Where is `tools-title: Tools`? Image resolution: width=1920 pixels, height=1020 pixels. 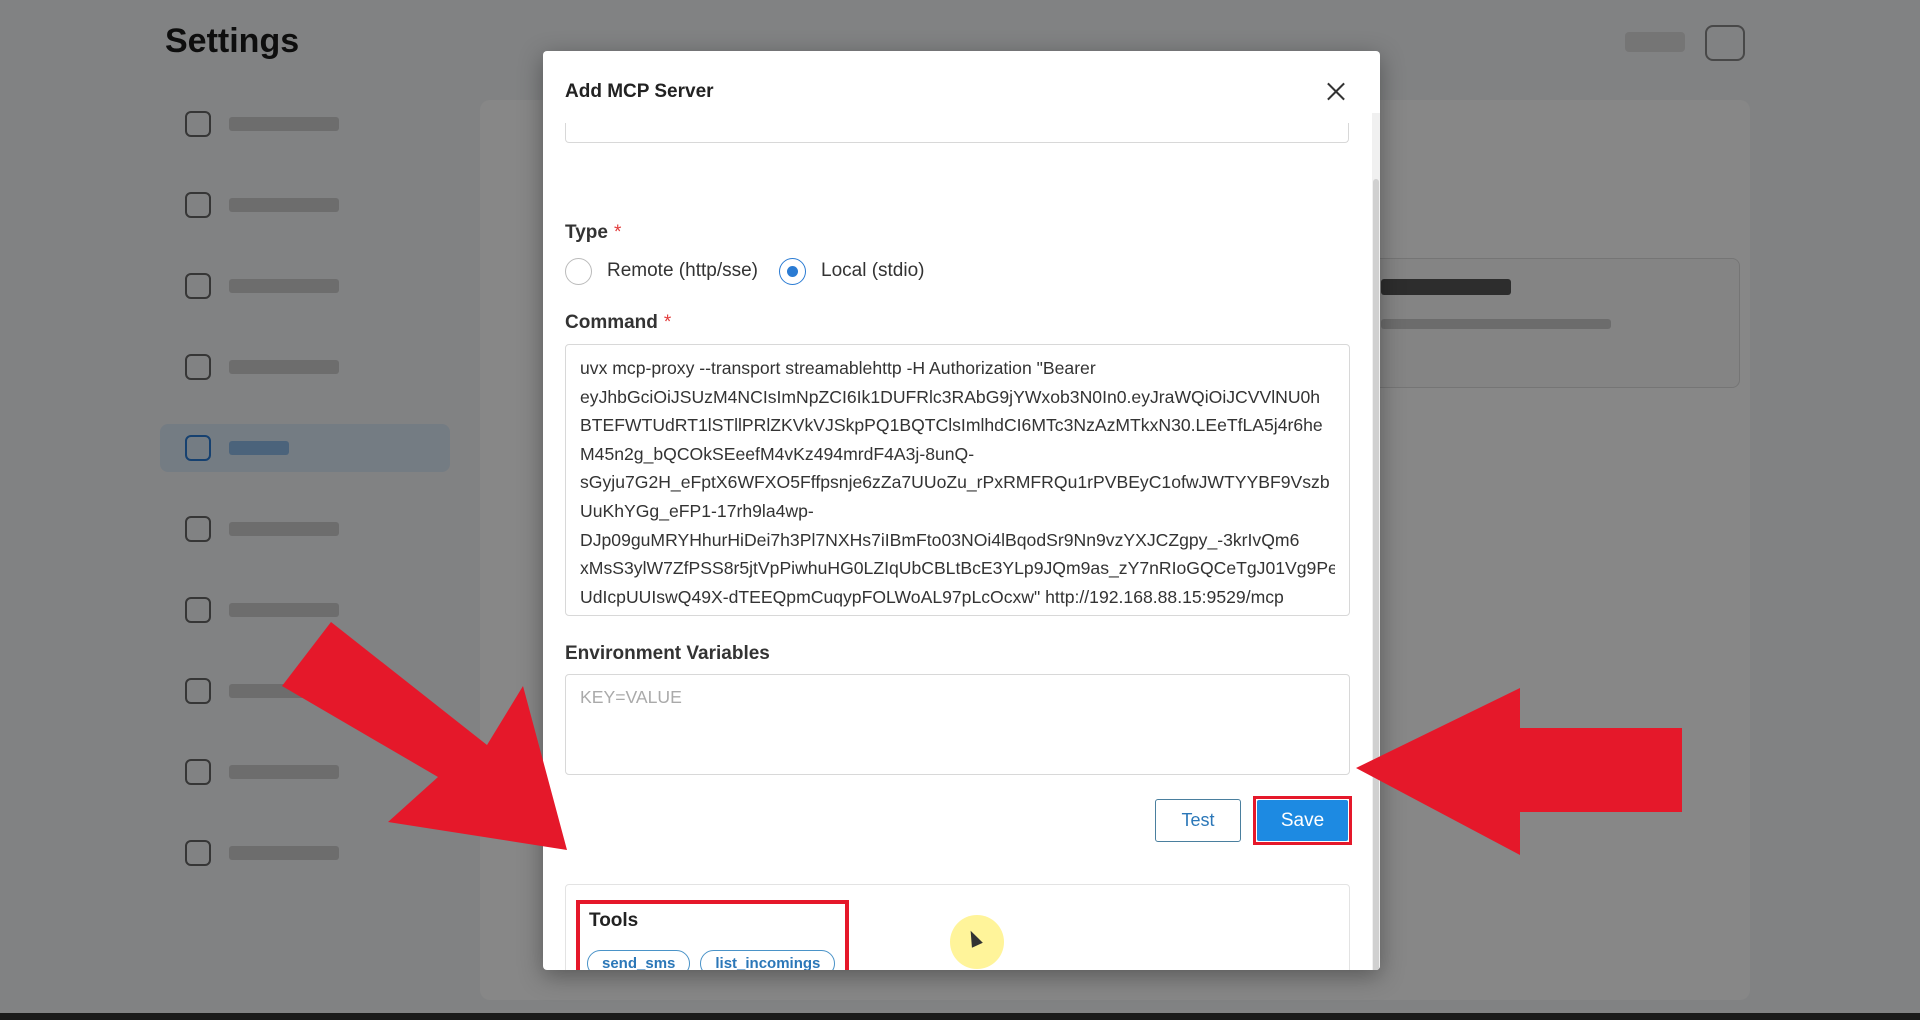 tools-title: Tools is located at coordinates (614, 920).